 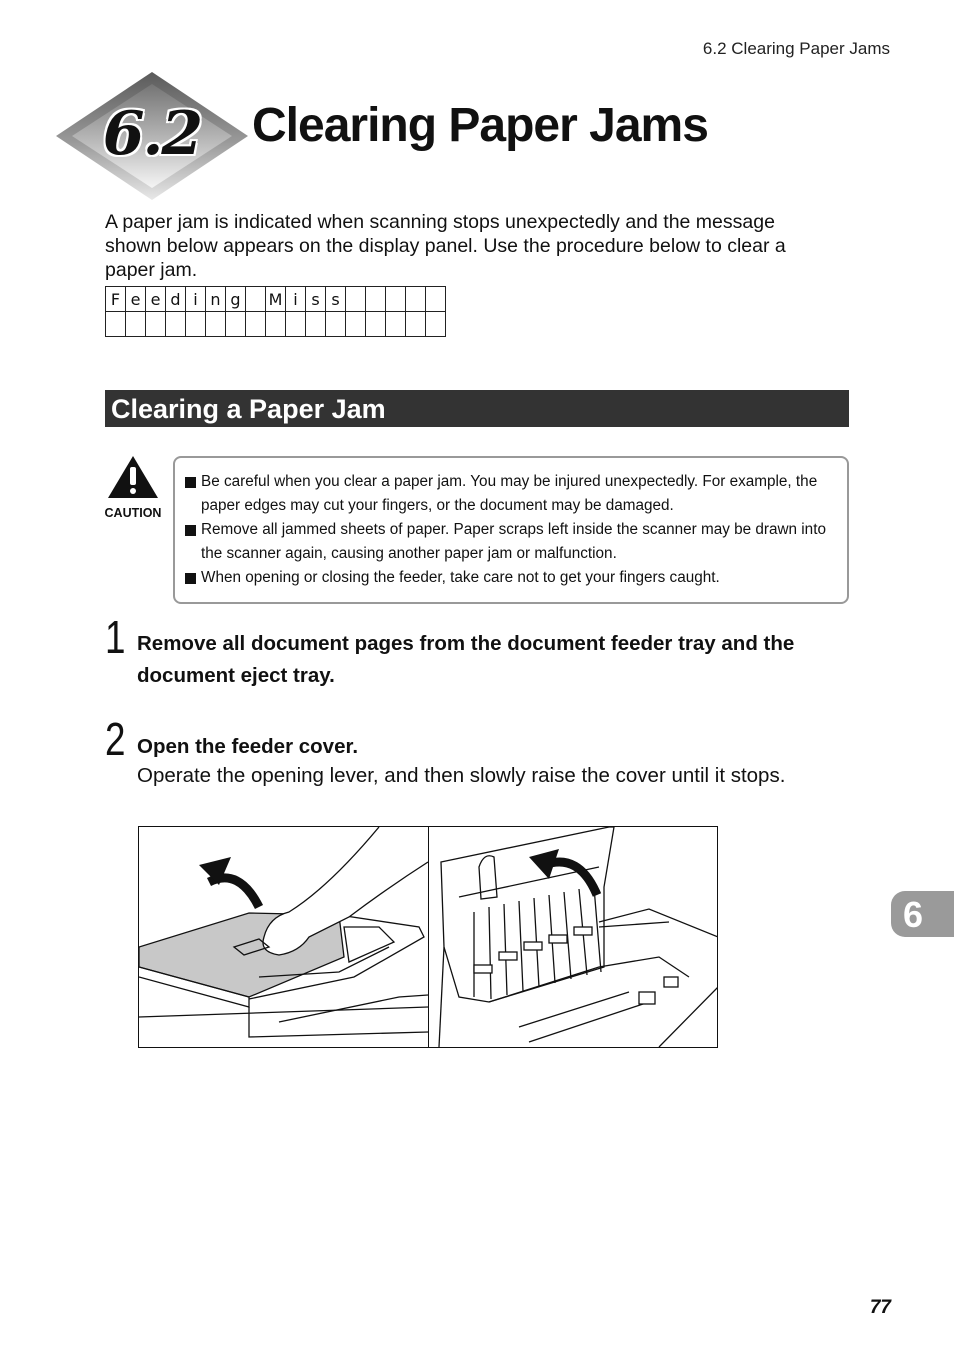 What do you see at coordinates (115, 299) in the screenshot?
I see `display-cell: F` at bounding box center [115, 299].